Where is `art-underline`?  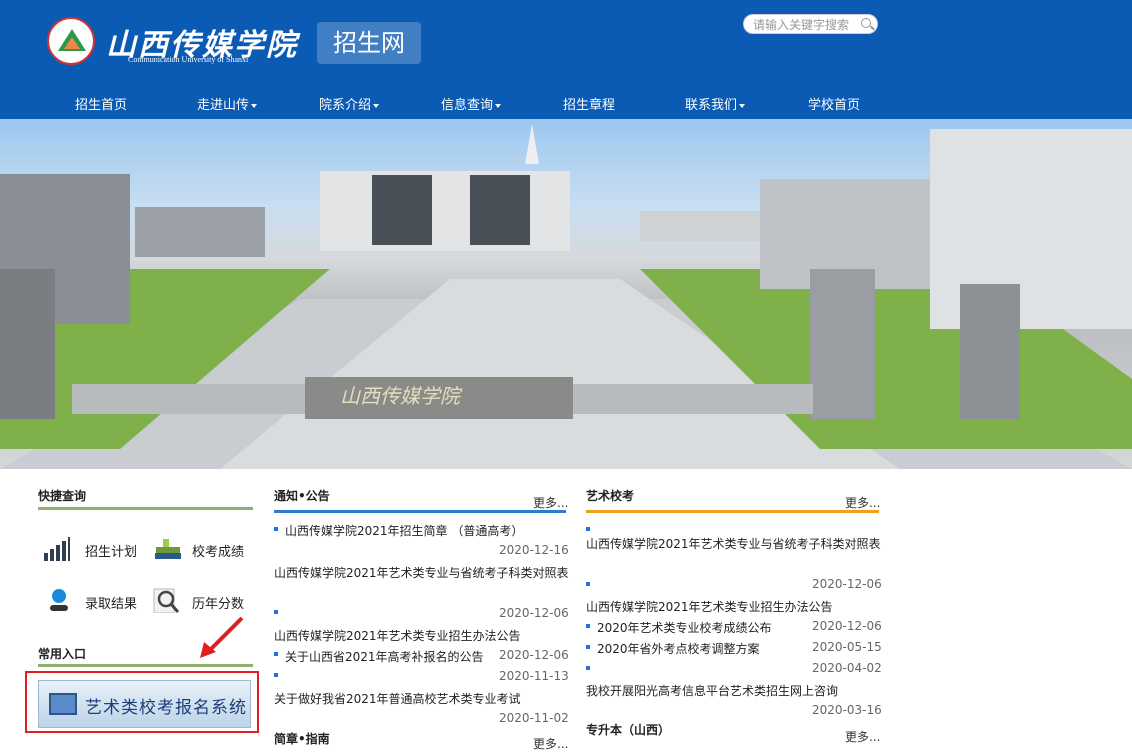
art-underline is located at coordinates (732, 511).